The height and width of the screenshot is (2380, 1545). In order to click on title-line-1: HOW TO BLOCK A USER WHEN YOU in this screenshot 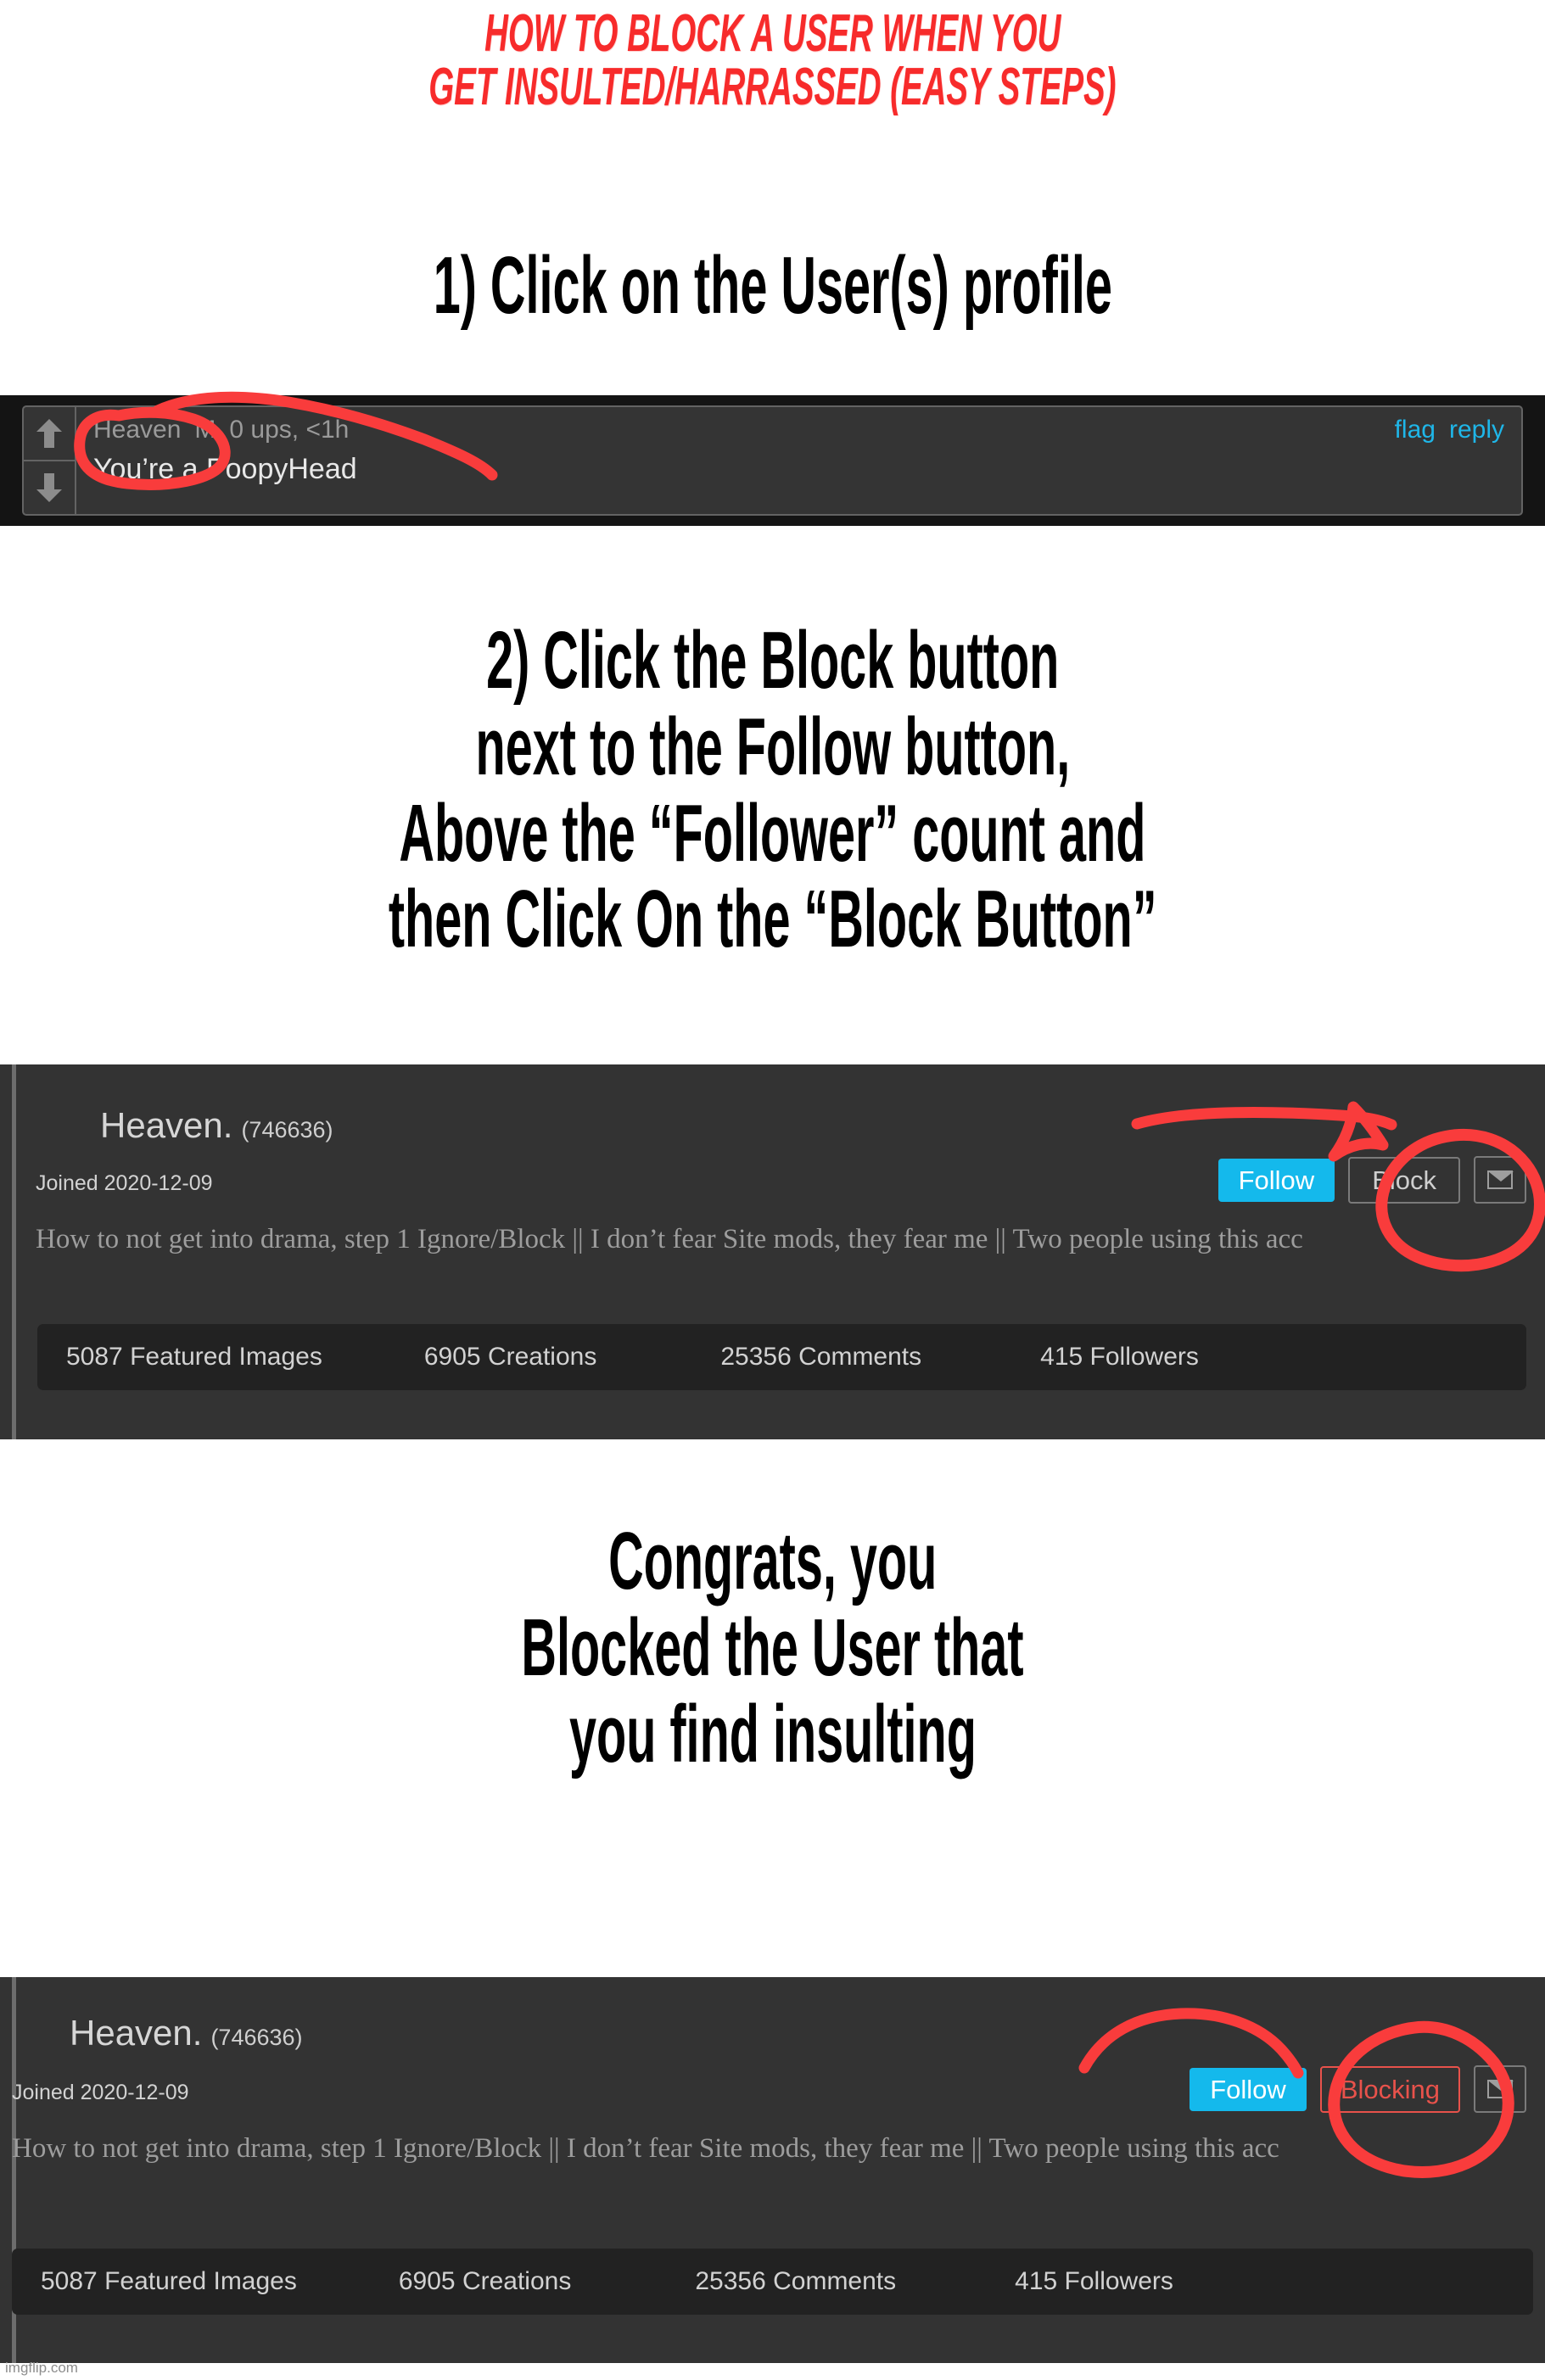, I will do `click(773, 34)`.